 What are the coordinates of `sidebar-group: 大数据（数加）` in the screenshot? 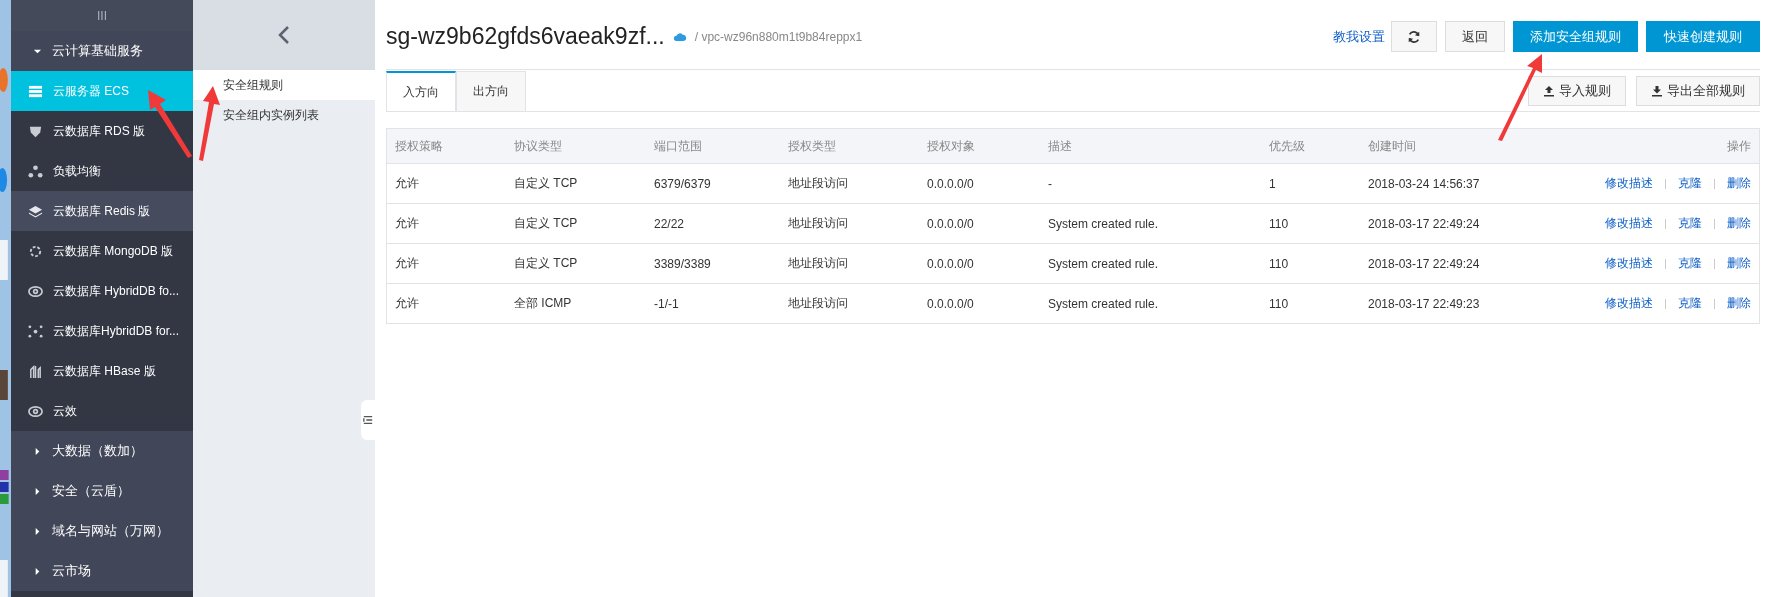 It's located at (102, 451).